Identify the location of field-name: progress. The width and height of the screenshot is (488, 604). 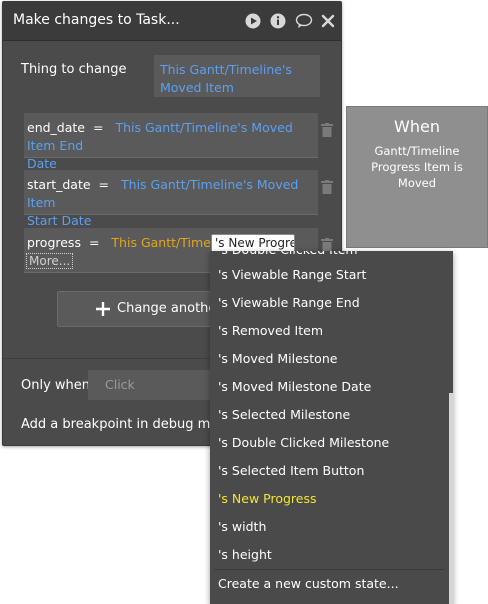
(54, 242).